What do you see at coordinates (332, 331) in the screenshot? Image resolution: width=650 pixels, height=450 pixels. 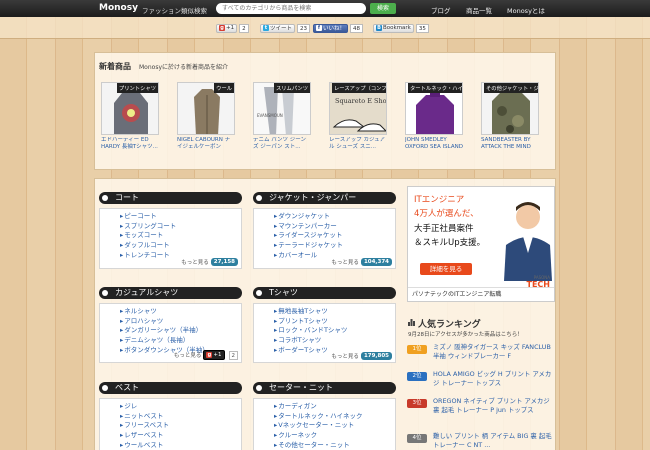 I see `category-link: ロック・バンドTシャツ` at bounding box center [332, 331].